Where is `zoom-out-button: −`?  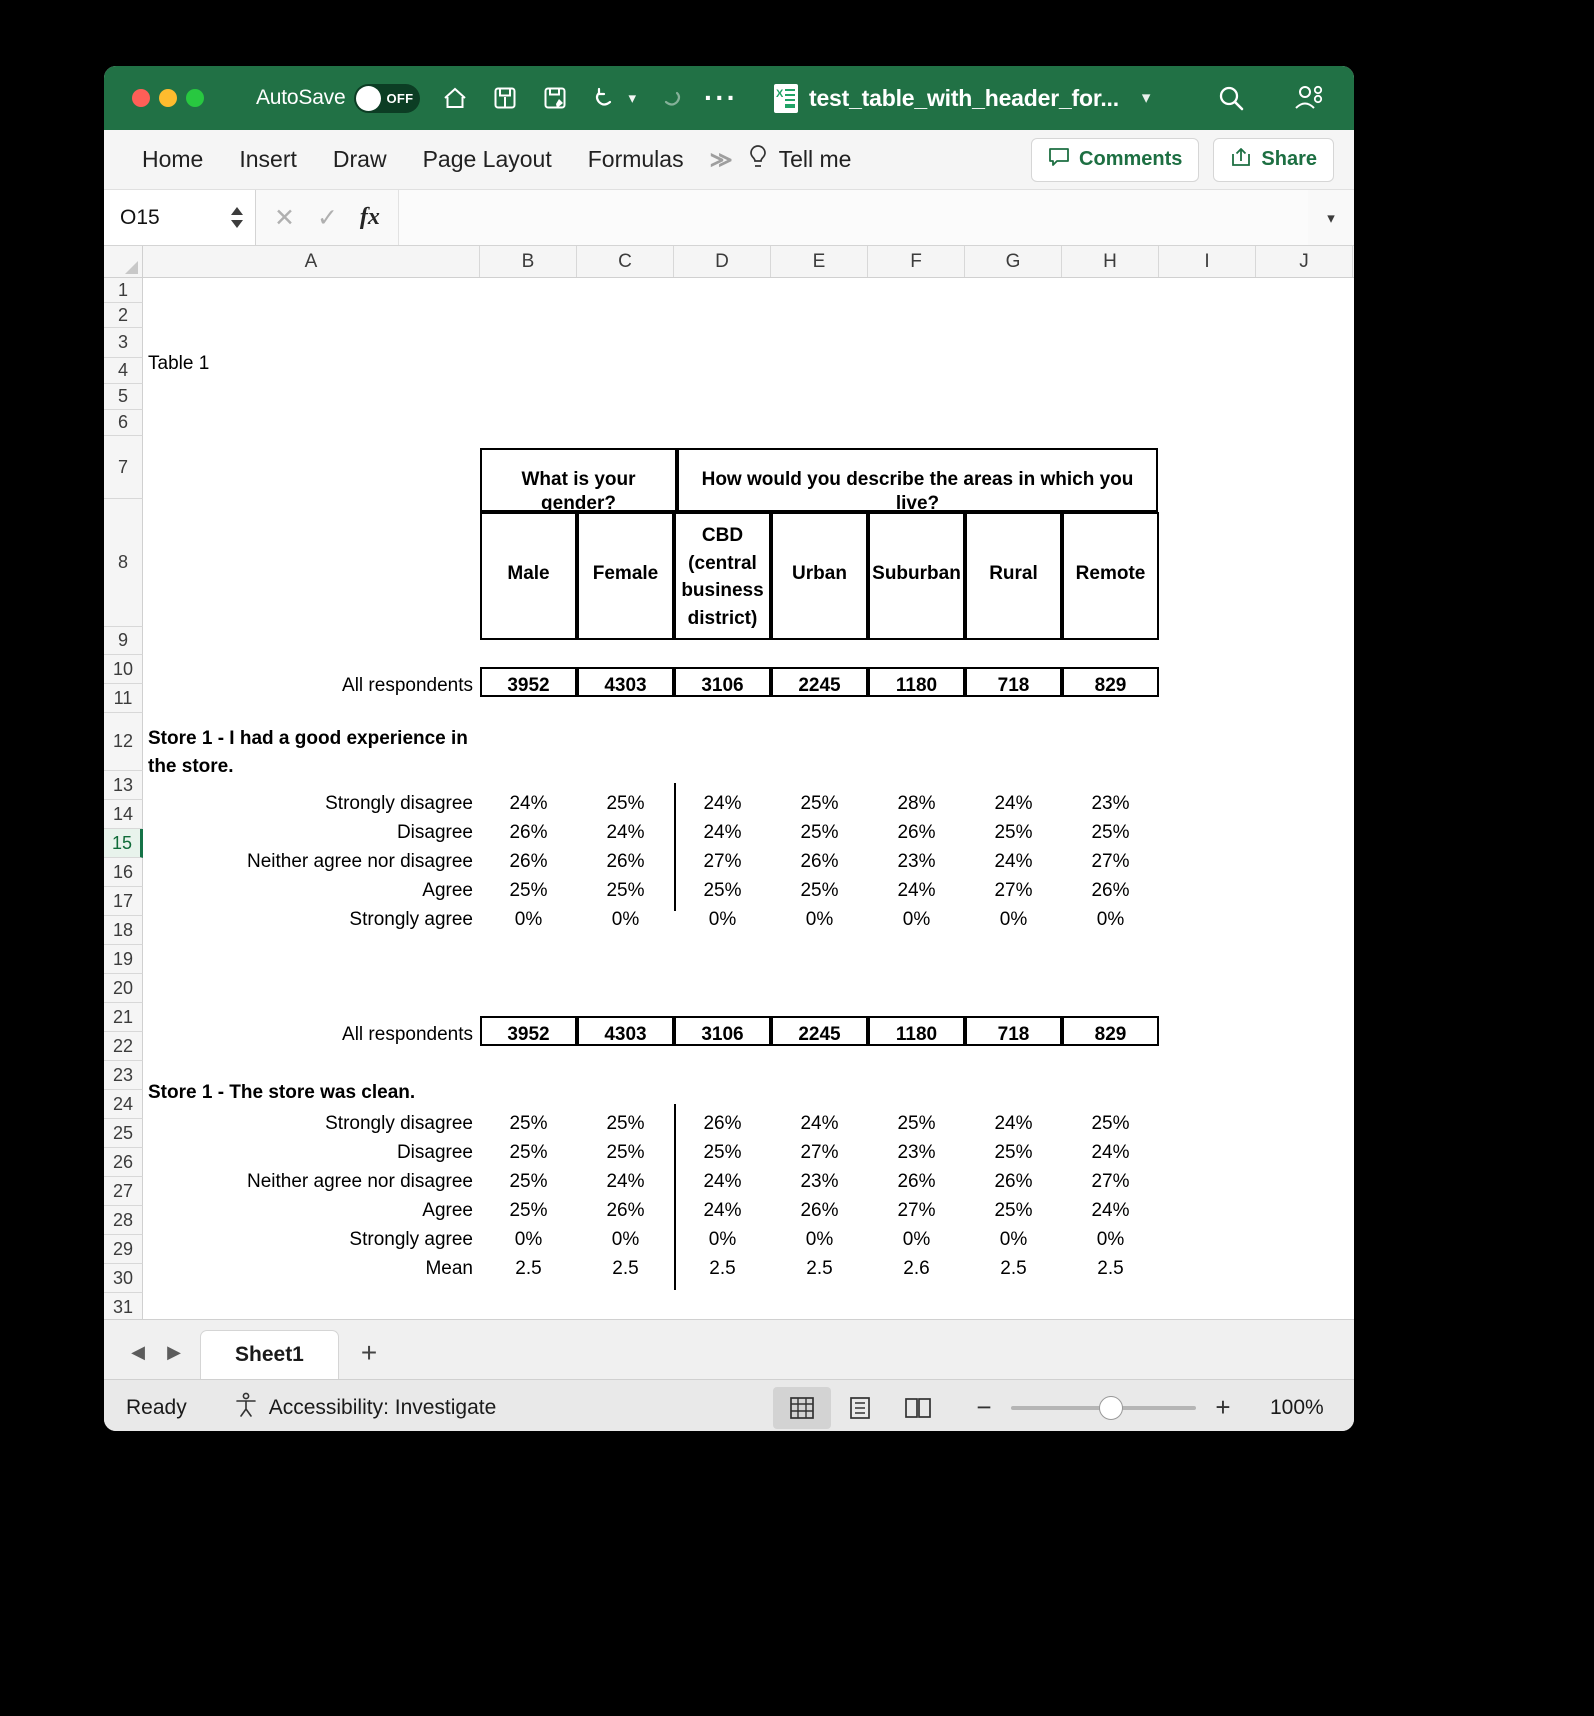
zoom-out-button: − is located at coordinates (984, 1407).